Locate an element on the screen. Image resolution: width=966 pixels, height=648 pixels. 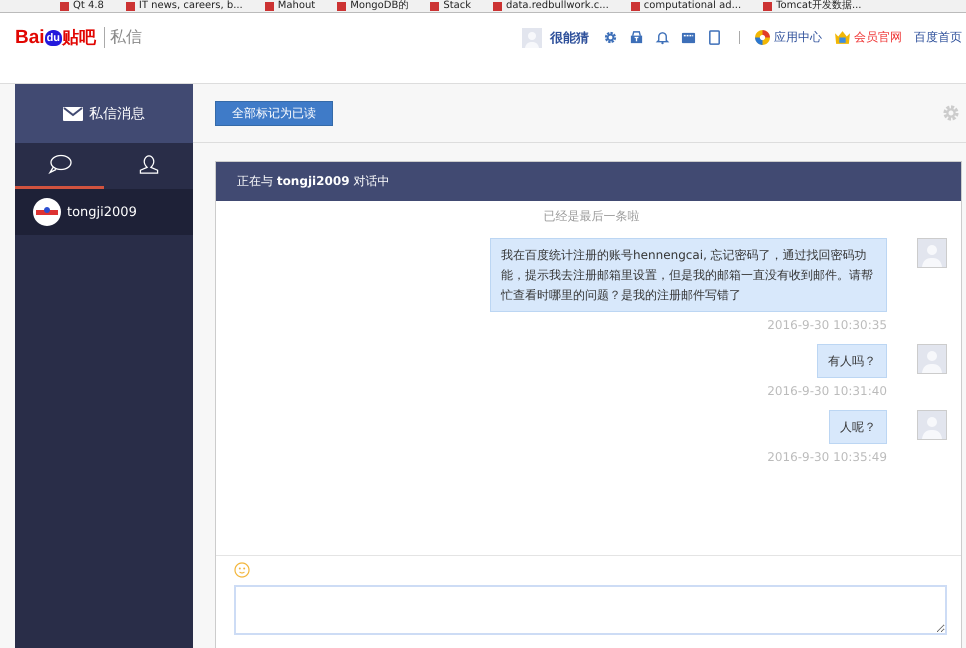
username-link: 很能猜 is located at coordinates (569, 37).